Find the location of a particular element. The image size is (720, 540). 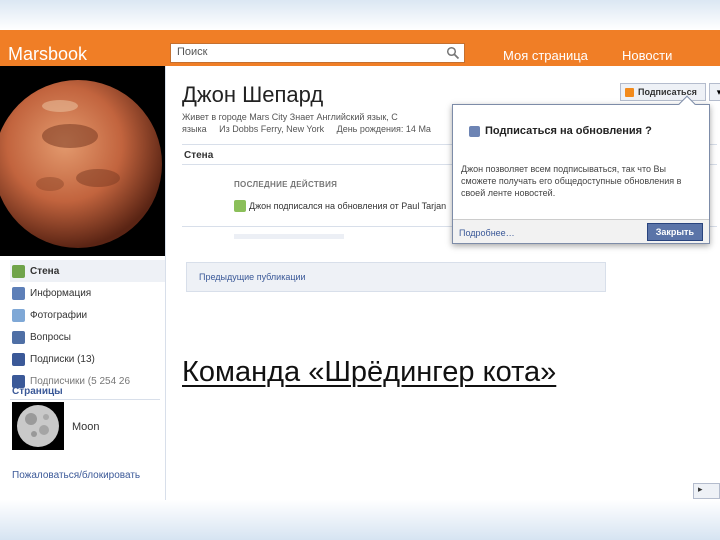

photos-icon is located at coordinates (18, 315).